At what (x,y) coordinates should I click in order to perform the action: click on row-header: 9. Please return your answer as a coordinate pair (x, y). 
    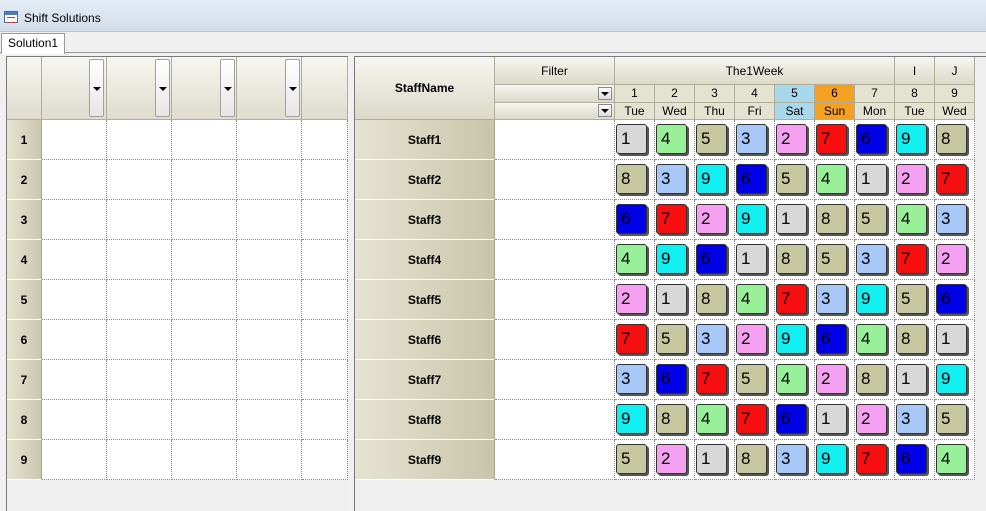
    Looking at the image, I should click on (24, 460).